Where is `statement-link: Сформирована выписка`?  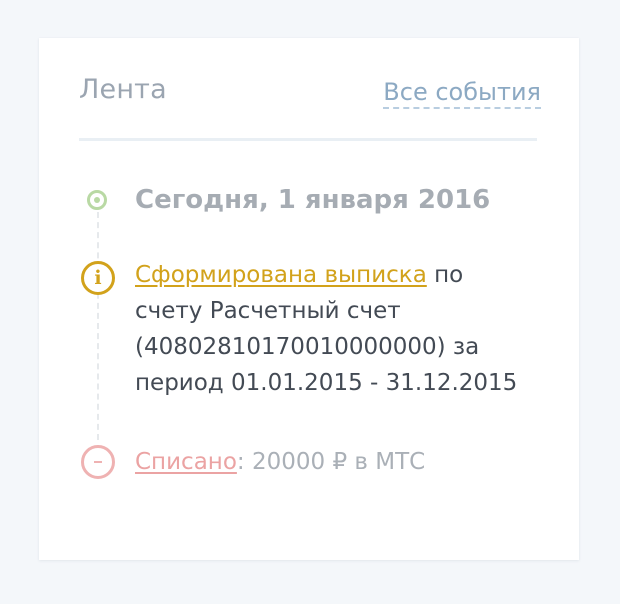
statement-link: Сформирована выписка is located at coordinates (281, 275).